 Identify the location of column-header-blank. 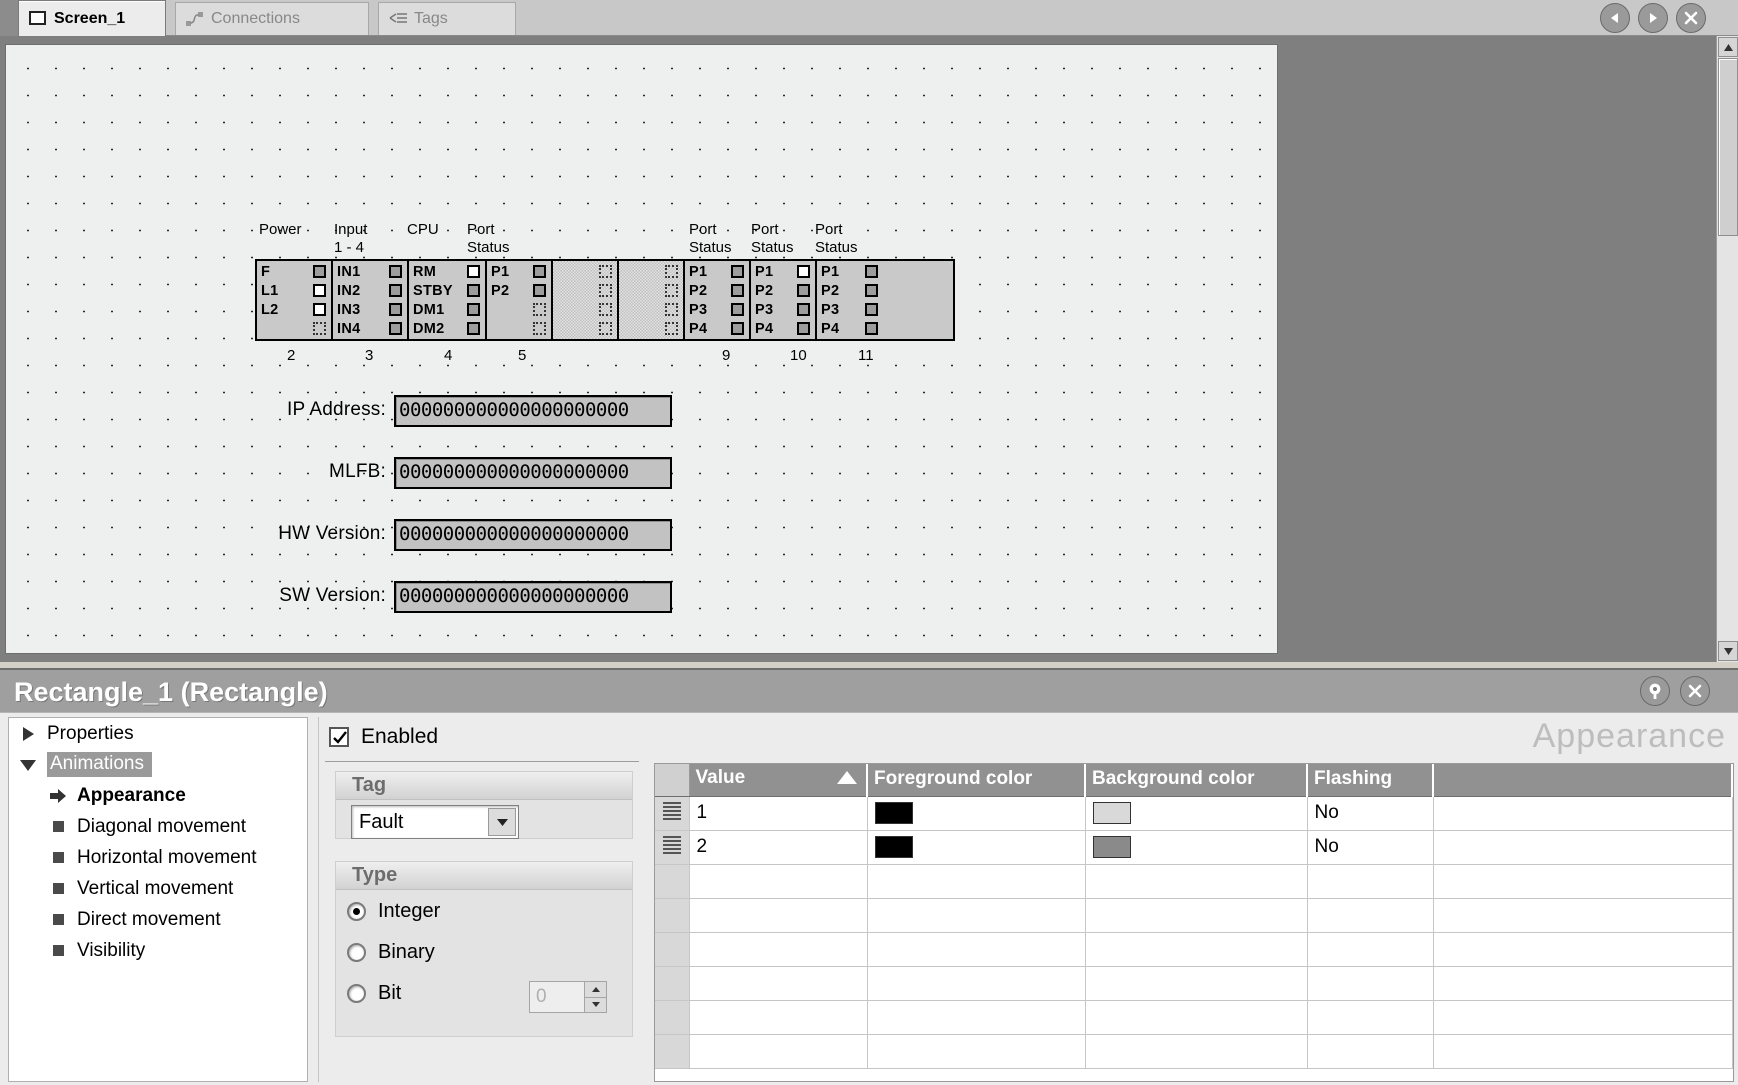
(1583, 780).